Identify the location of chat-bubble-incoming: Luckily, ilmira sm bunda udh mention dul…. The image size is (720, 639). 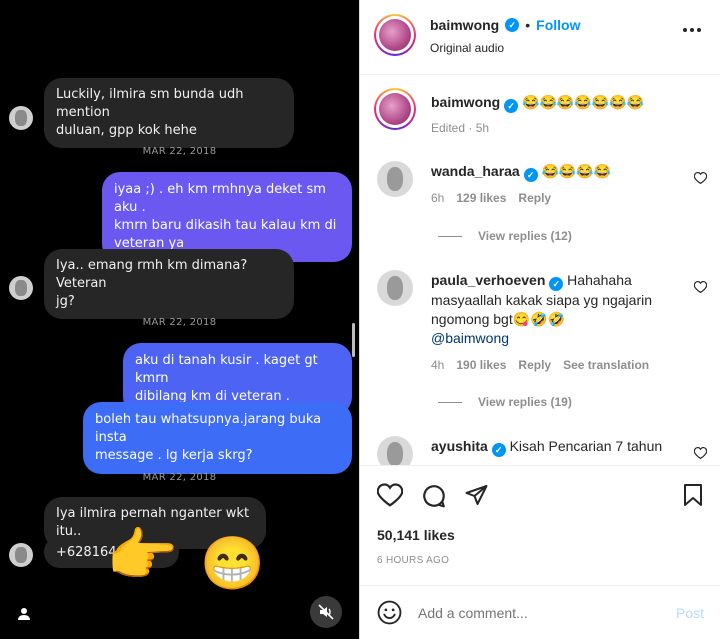
(169, 113).